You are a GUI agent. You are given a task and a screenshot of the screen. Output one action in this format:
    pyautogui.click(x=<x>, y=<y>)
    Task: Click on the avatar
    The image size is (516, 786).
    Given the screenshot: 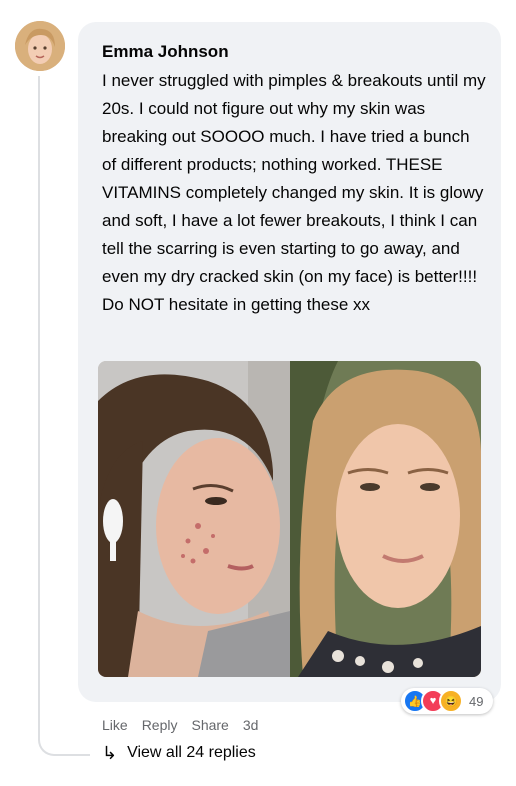 What is the action you would take?
    pyautogui.click(x=40, y=46)
    